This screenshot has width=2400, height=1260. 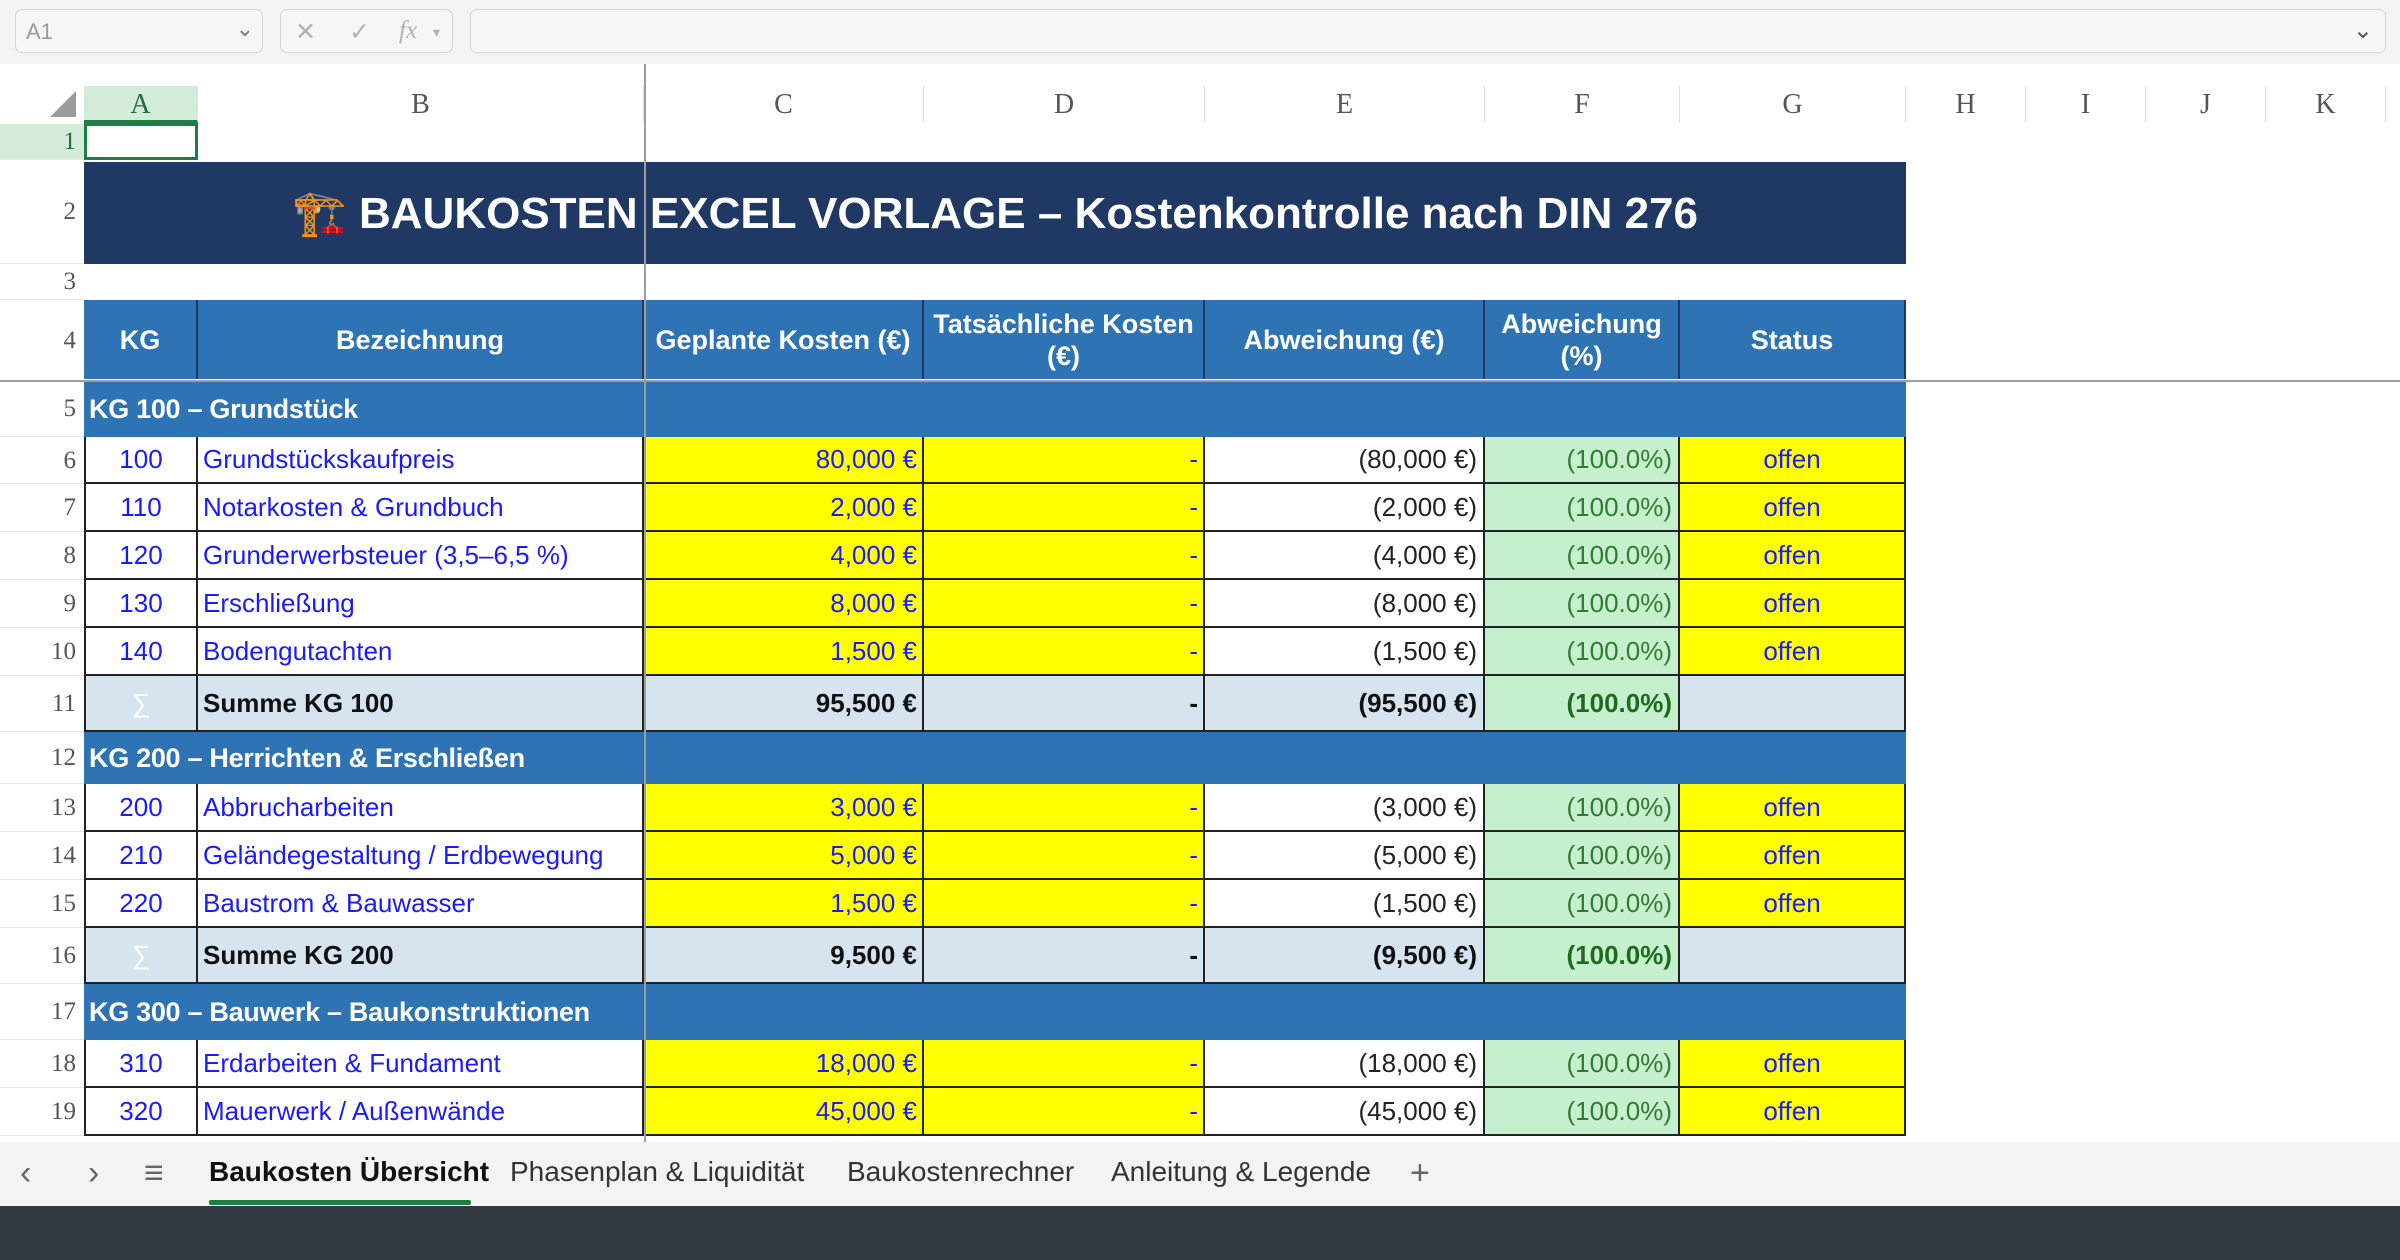 I want to click on active-cell-a1, so click(x=141, y=141).